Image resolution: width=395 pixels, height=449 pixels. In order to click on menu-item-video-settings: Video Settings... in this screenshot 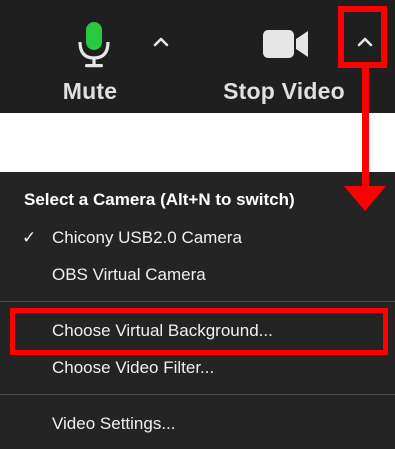, I will do `click(197, 424)`.